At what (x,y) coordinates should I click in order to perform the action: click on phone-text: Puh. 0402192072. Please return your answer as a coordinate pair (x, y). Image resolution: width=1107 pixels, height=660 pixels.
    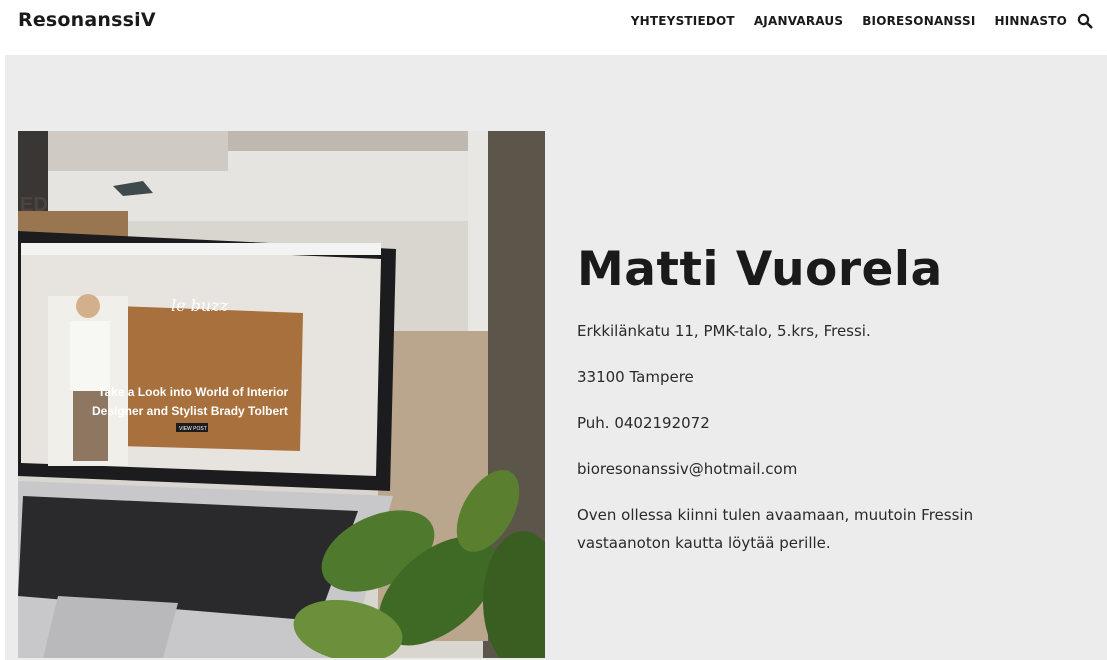
    Looking at the image, I should click on (643, 423).